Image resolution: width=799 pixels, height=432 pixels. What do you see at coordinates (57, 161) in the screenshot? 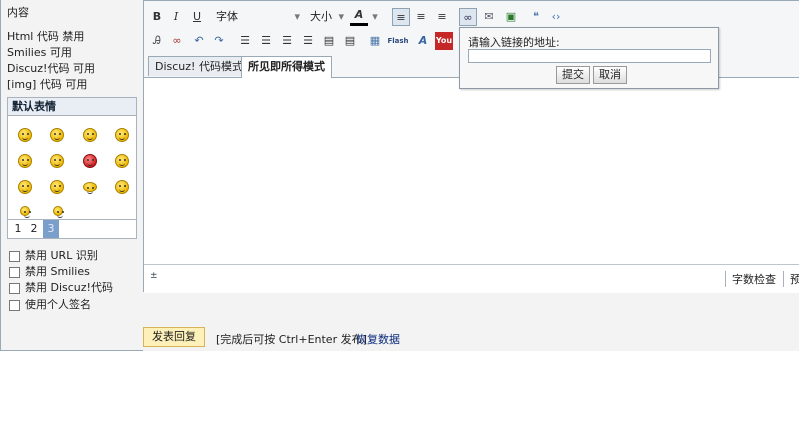
I see `grin-smile-icon` at bounding box center [57, 161].